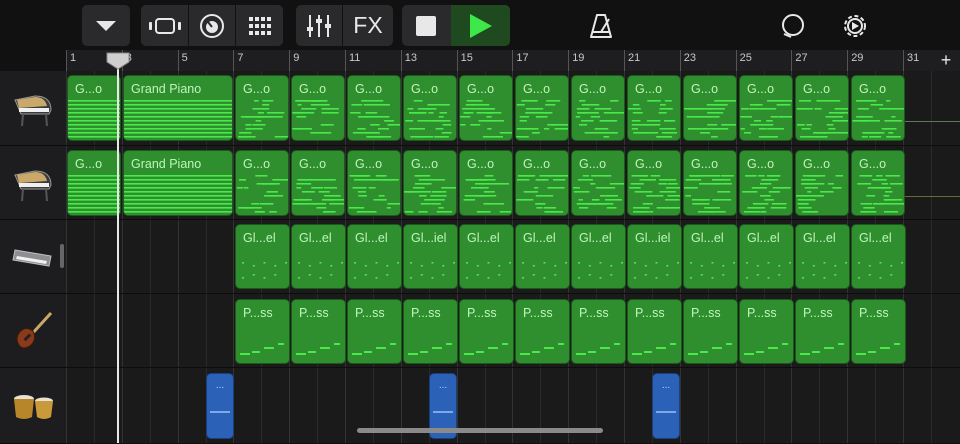 The image size is (960, 444). I want to click on sliders-icon, so click(319, 25).